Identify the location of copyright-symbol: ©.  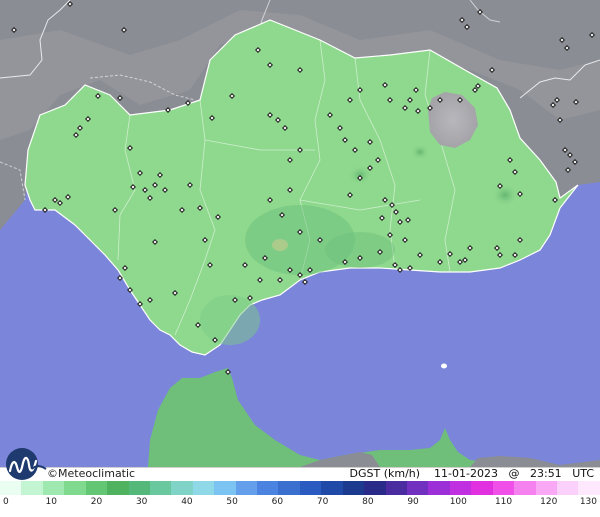
(52, 473).